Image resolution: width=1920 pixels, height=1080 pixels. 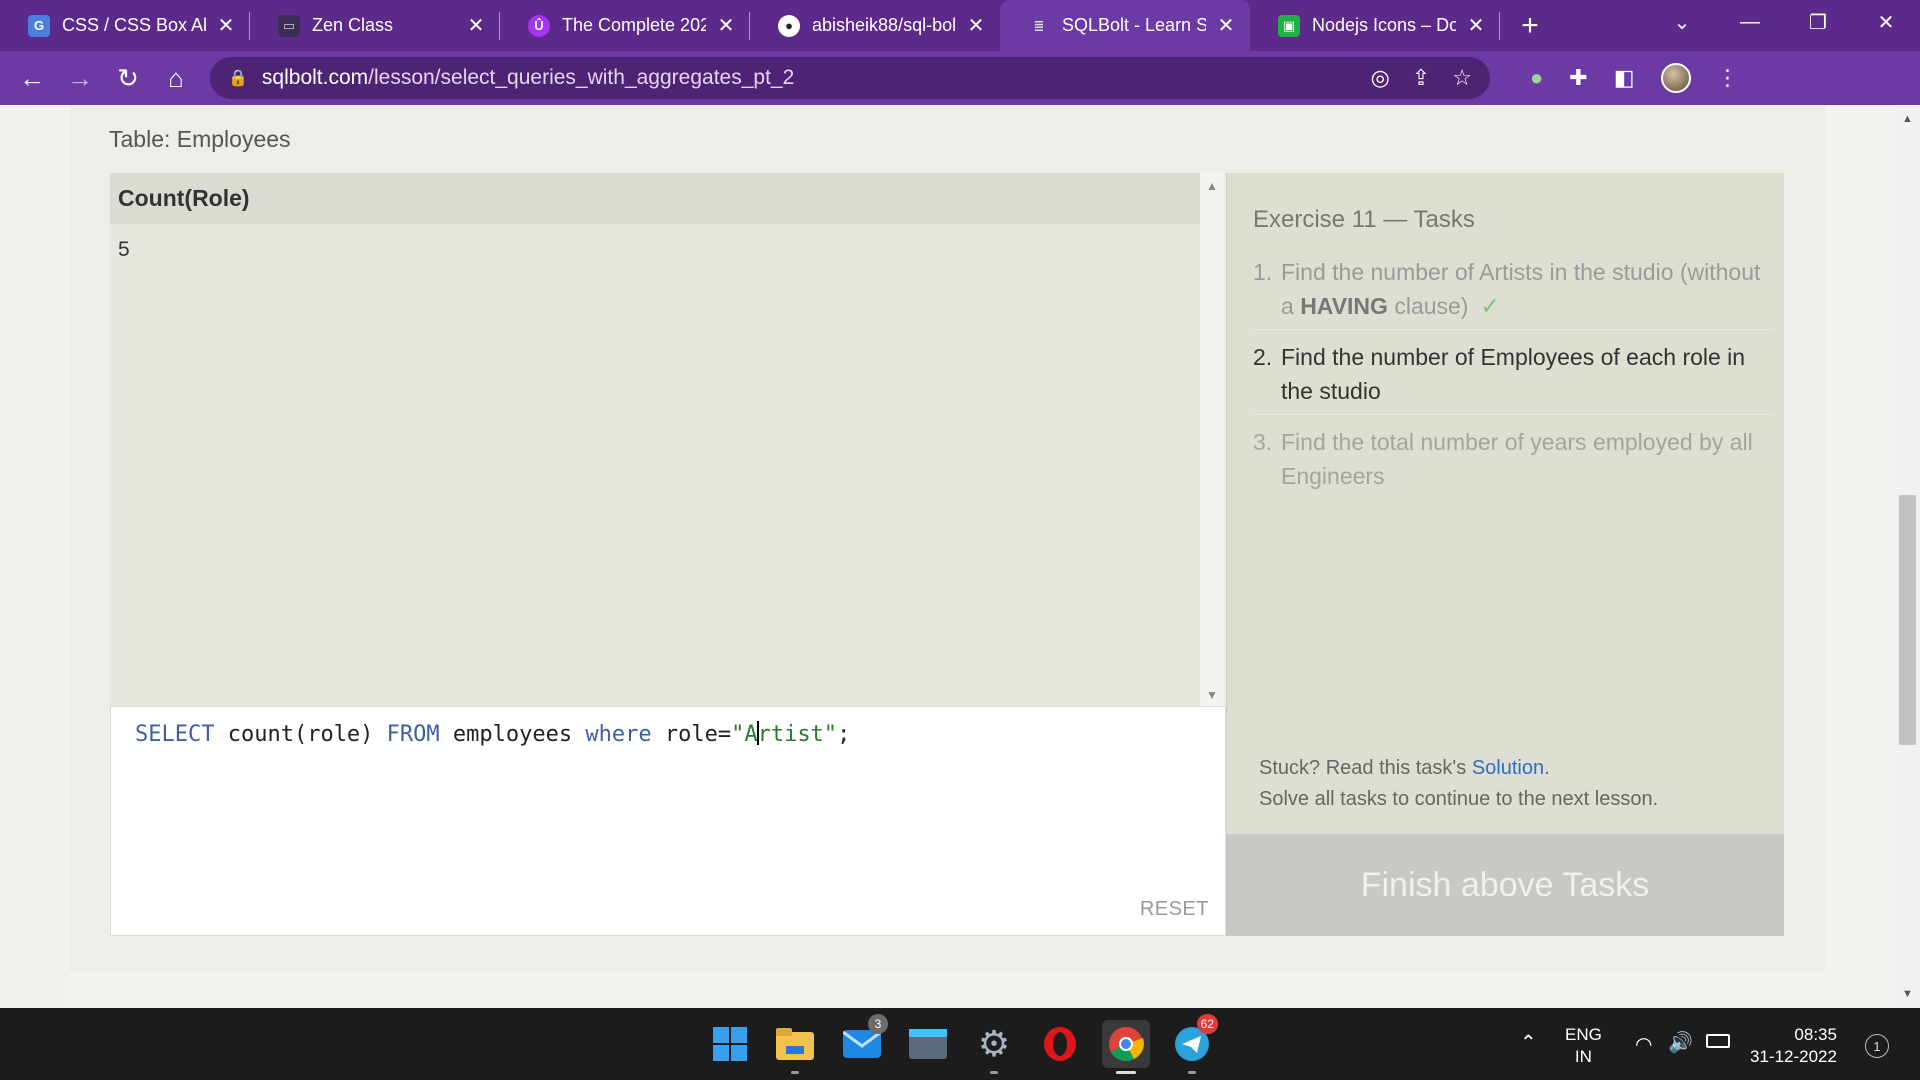 What do you see at coordinates (1578, 78) in the screenshot?
I see `extensions-puzzle-icon: ✚` at bounding box center [1578, 78].